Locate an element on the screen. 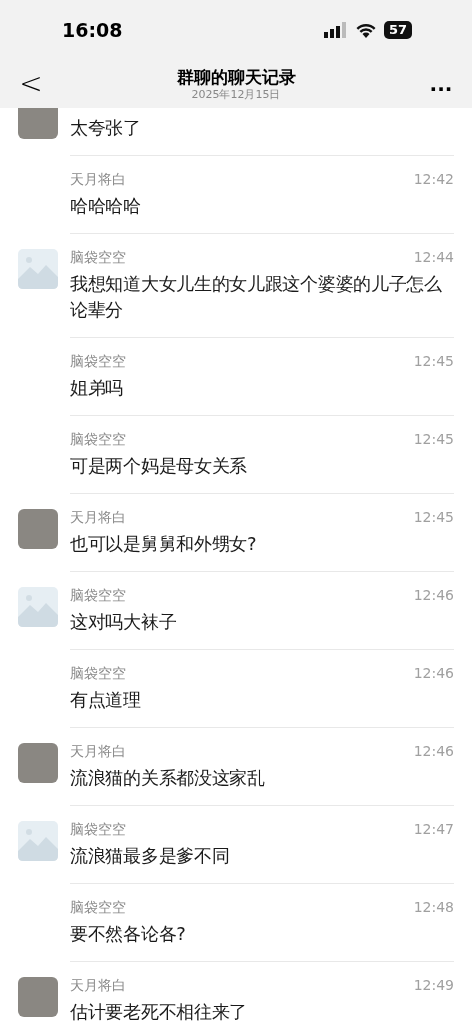 Image resolution: width=472 pixels, height=1024 pixels. message-text: 要不然各论各? is located at coordinates (128, 934).